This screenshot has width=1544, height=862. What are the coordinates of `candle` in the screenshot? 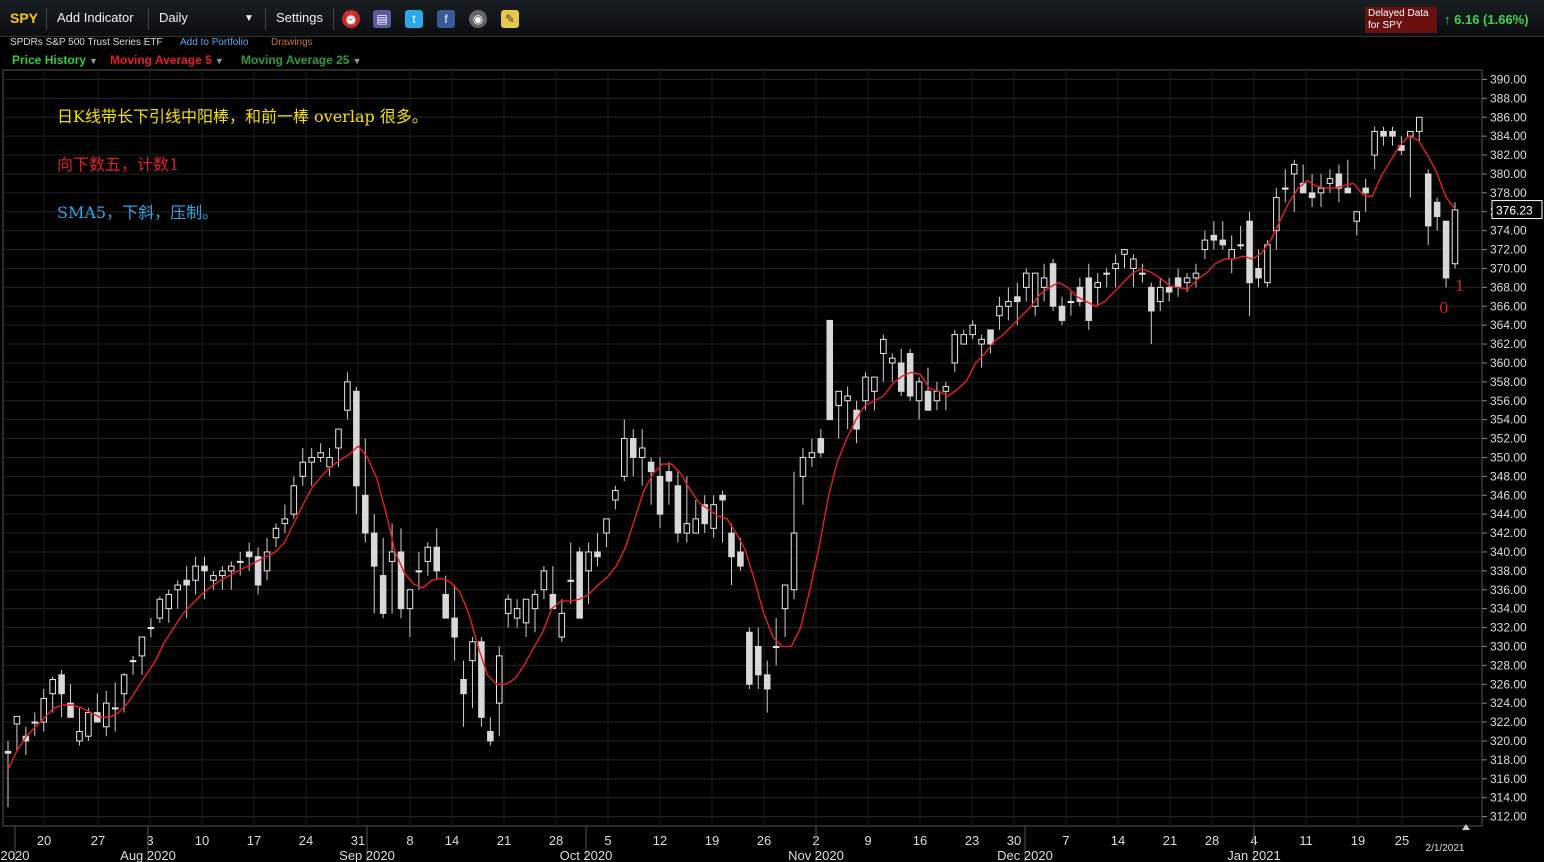 It's located at (1455, 235).